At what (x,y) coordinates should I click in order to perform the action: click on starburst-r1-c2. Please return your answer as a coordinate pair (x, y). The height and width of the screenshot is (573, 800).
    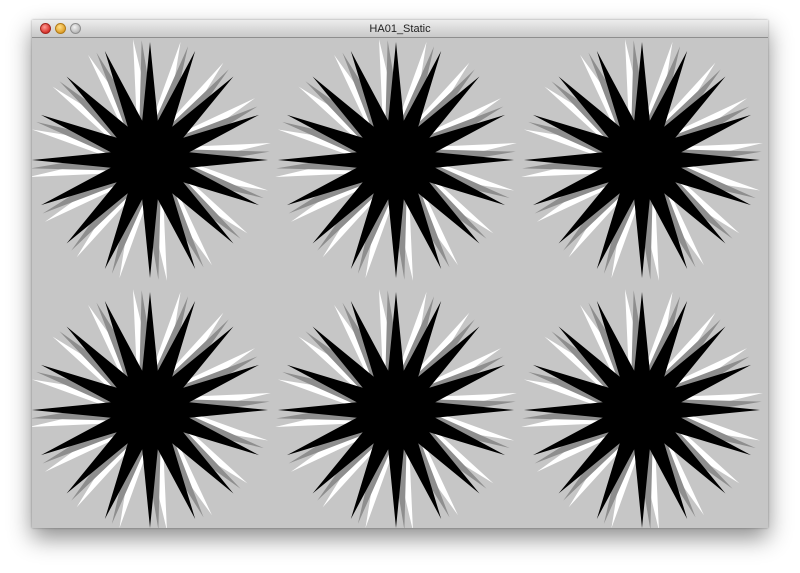
    Looking at the image, I should click on (396, 160).